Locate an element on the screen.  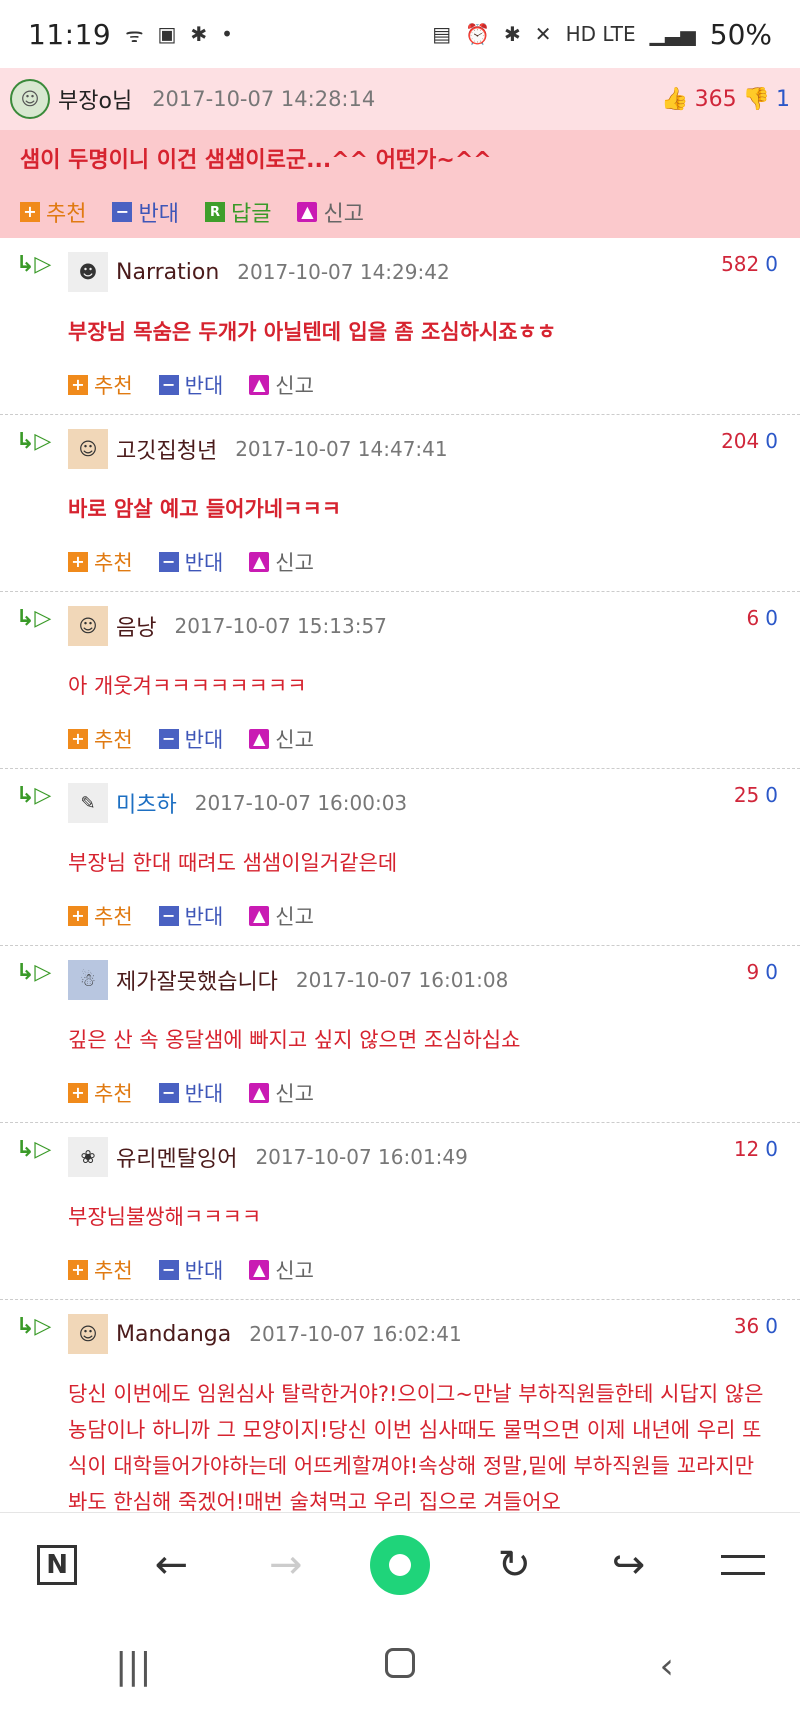
back-button: ← is located at coordinates (171, 1565).